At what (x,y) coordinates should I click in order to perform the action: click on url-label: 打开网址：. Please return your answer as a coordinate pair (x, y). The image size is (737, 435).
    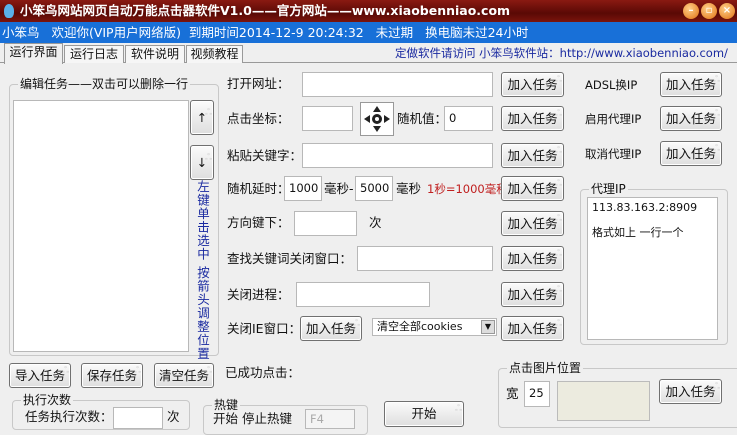
    Looking at the image, I should click on (258, 83).